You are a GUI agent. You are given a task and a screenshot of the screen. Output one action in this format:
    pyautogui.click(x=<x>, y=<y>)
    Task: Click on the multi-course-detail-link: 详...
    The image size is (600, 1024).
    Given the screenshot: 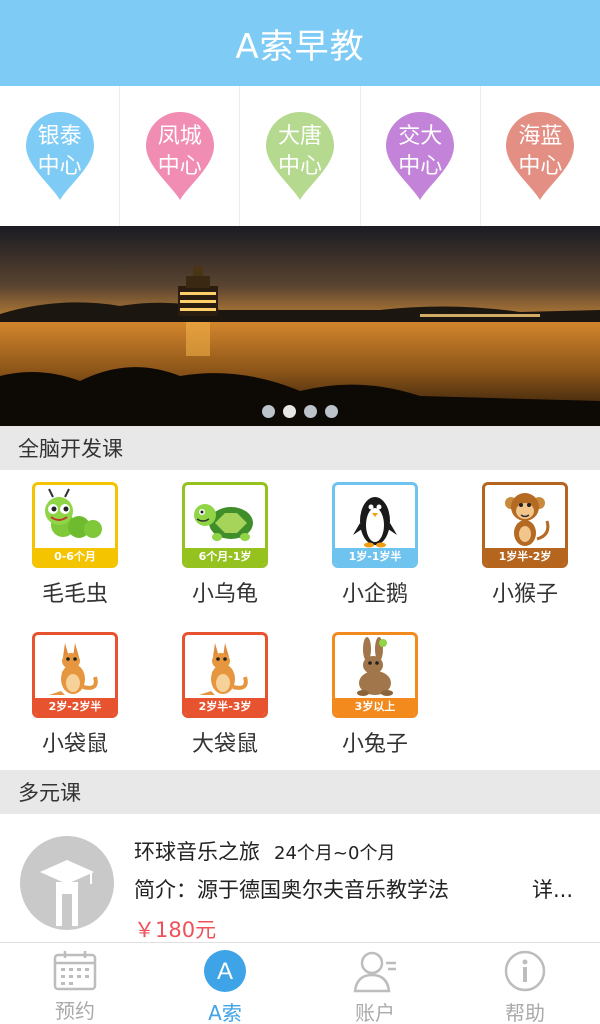 What is the action you would take?
    pyautogui.click(x=552, y=889)
    